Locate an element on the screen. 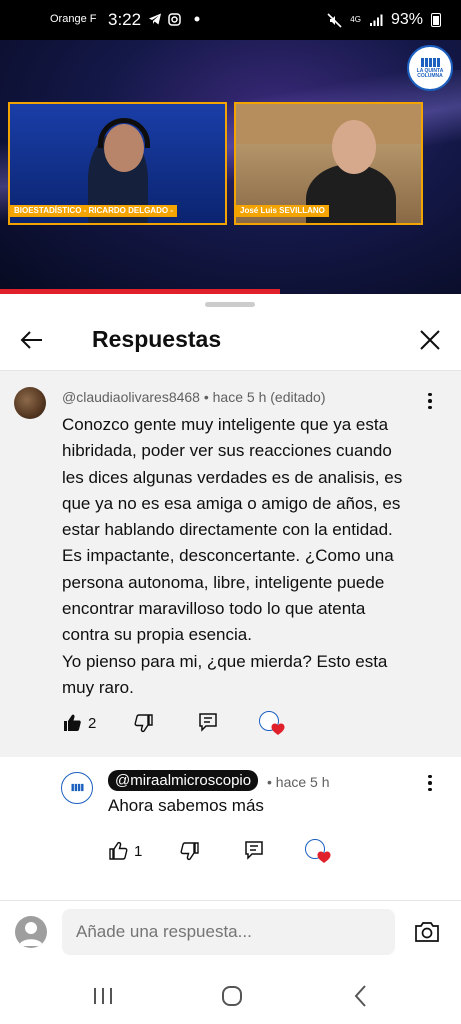 The image size is (461, 1024). channel-logo: LA QUINTA COLUMNA is located at coordinates (430, 68).